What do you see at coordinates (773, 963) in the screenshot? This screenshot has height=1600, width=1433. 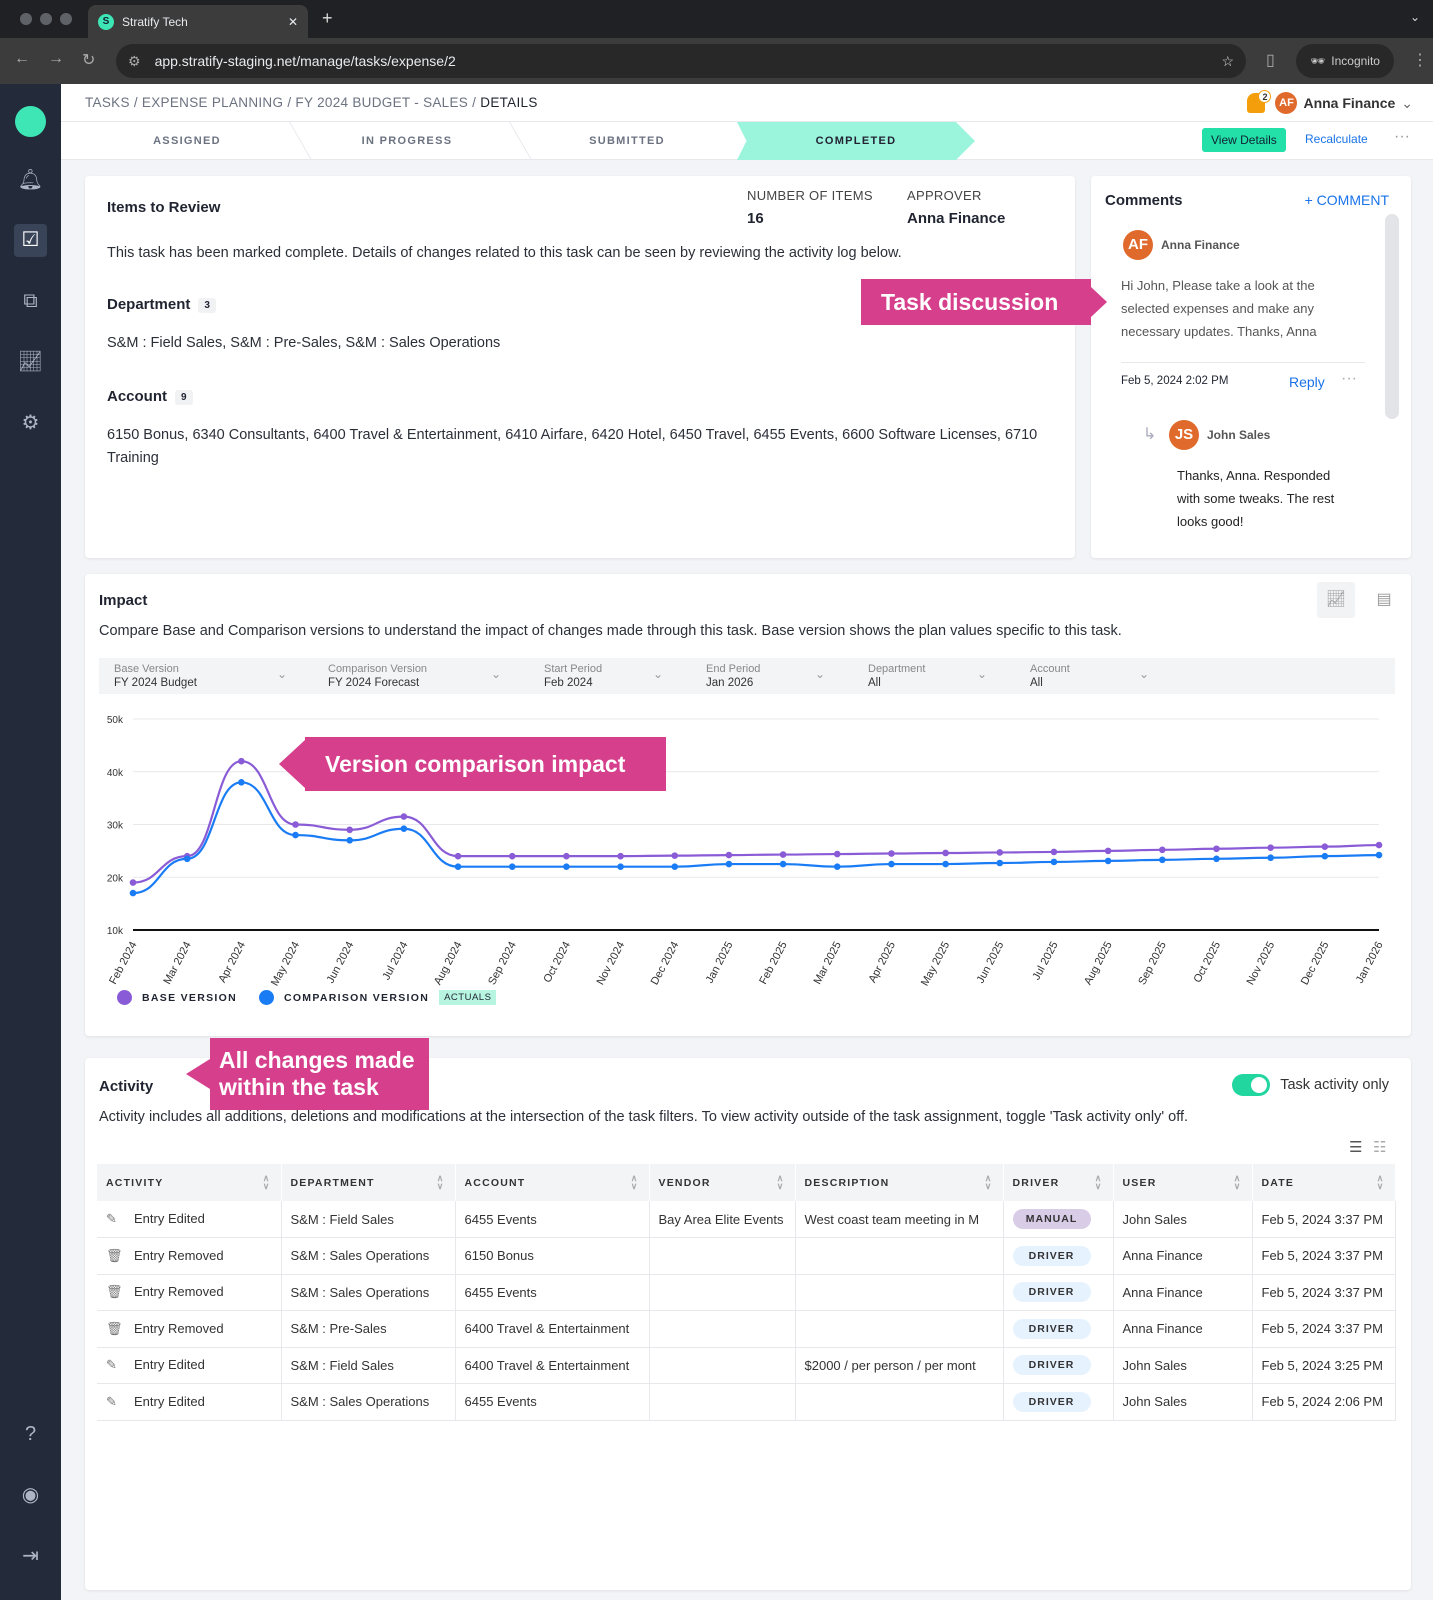 I see `x-tick-label: Feb 2025` at bounding box center [773, 963].